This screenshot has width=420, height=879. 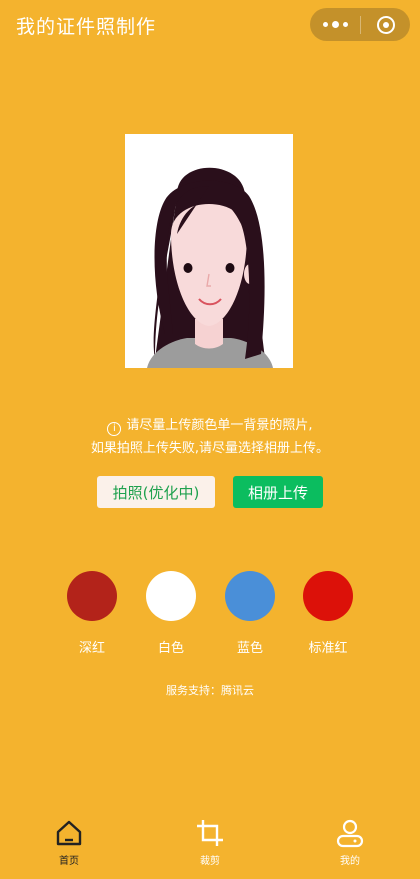 I want to click on home-icon, so click(x=69, y=833).